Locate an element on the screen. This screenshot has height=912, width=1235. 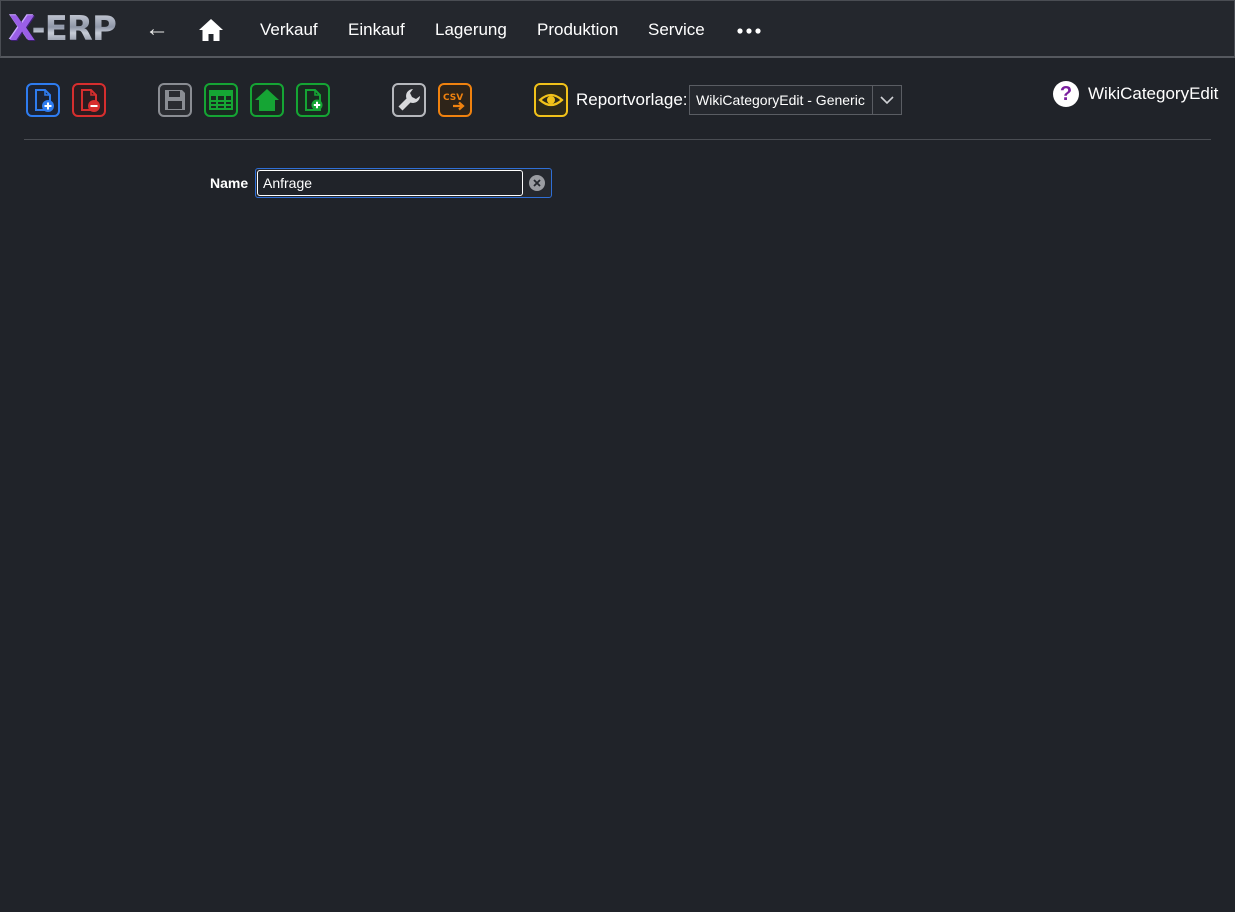
go-up-button is located at coordinates (267, 100).